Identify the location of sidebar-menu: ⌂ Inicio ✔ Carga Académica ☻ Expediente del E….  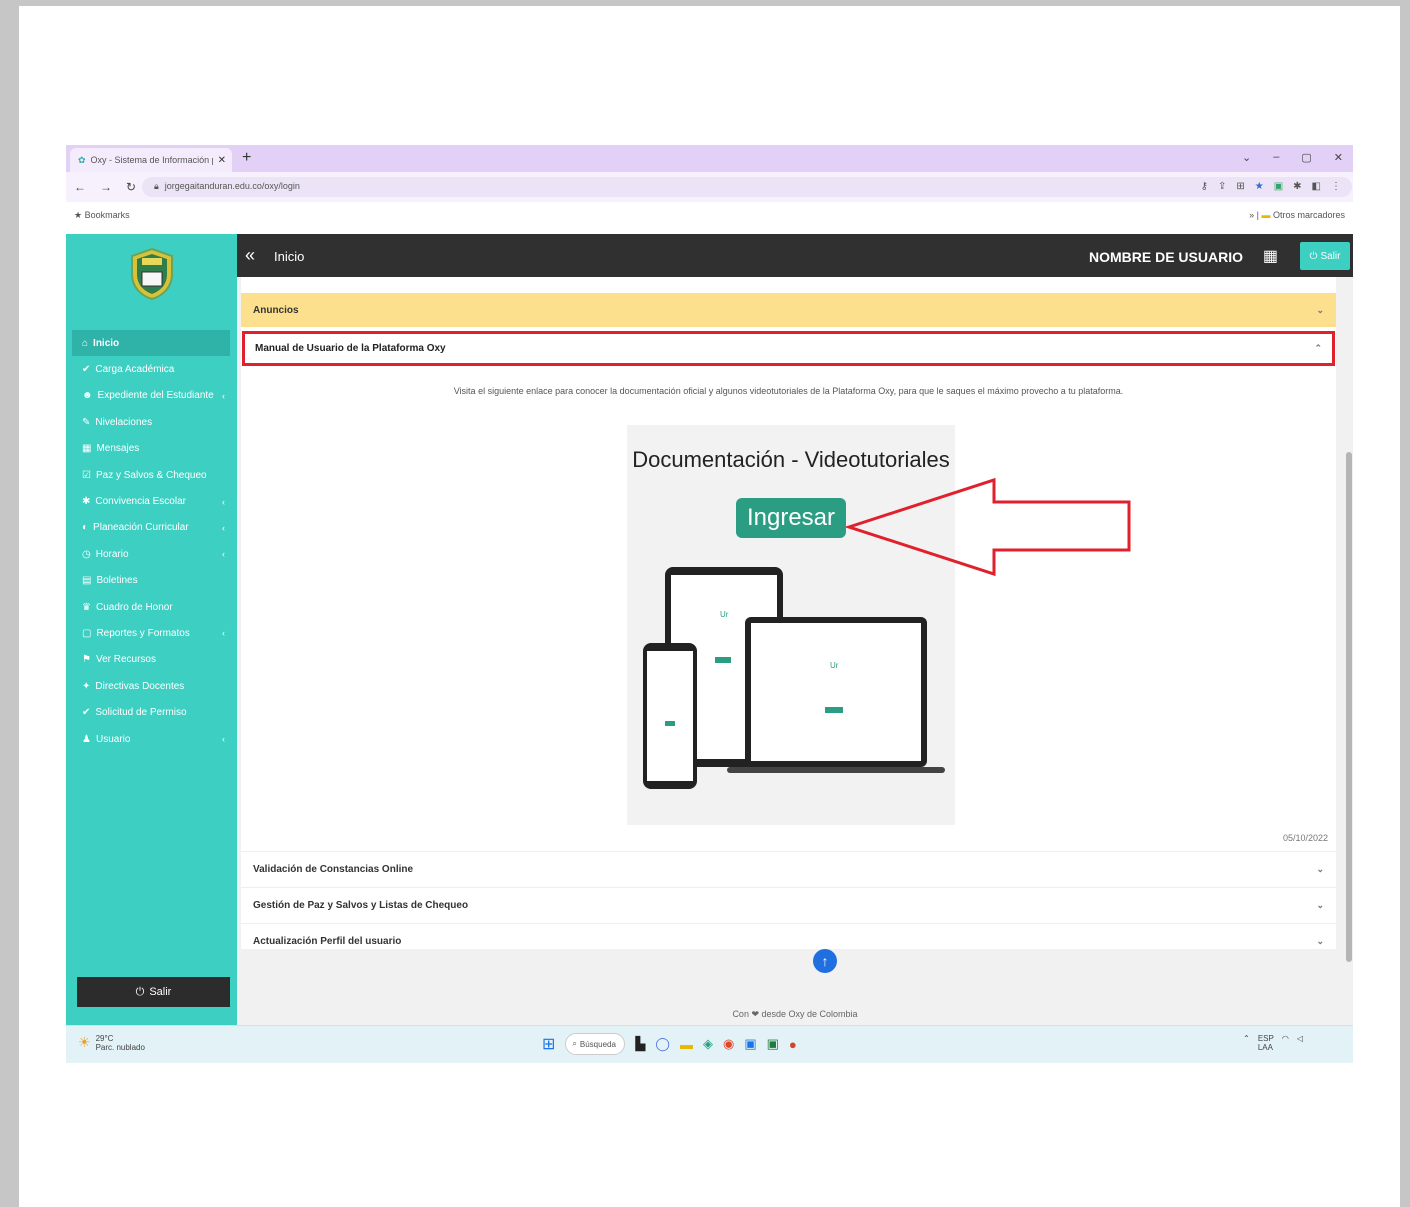
(151, 541).